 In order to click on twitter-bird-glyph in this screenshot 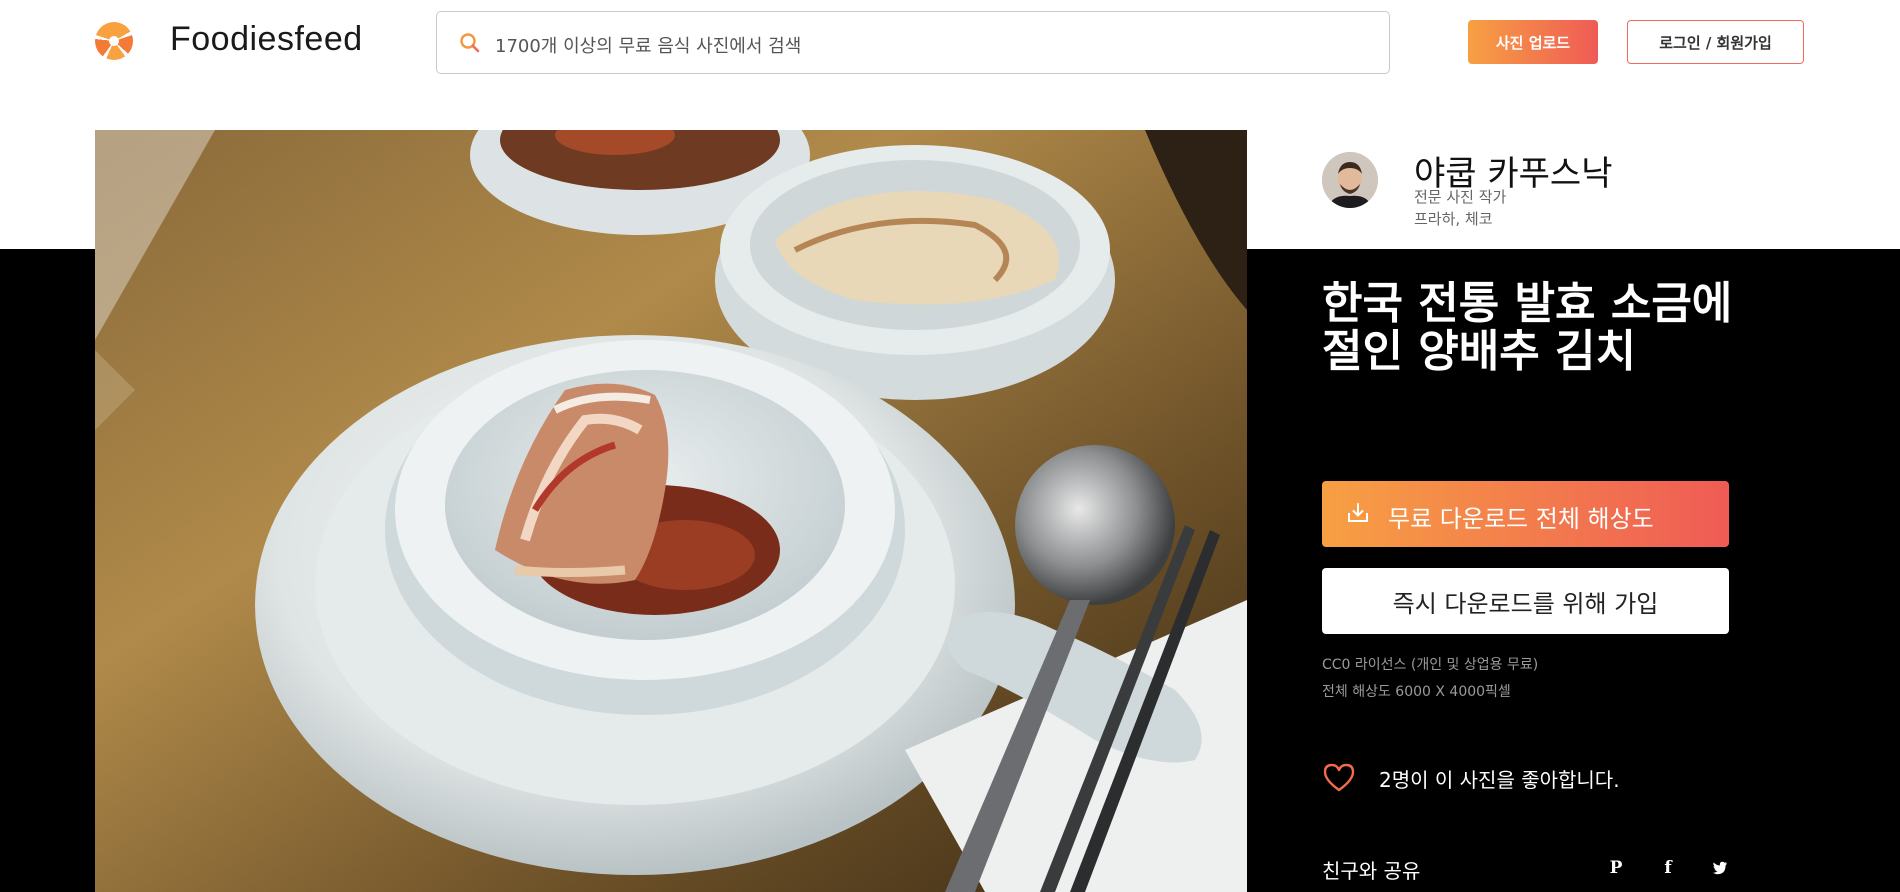, I will do `click(1720, 868)`.